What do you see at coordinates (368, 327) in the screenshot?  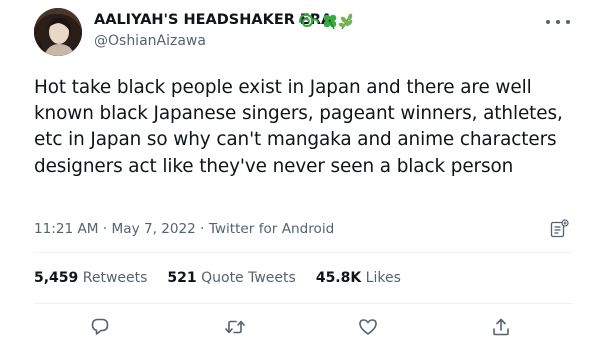 I see `like-heart-icon` at bounding box center [368, 327].